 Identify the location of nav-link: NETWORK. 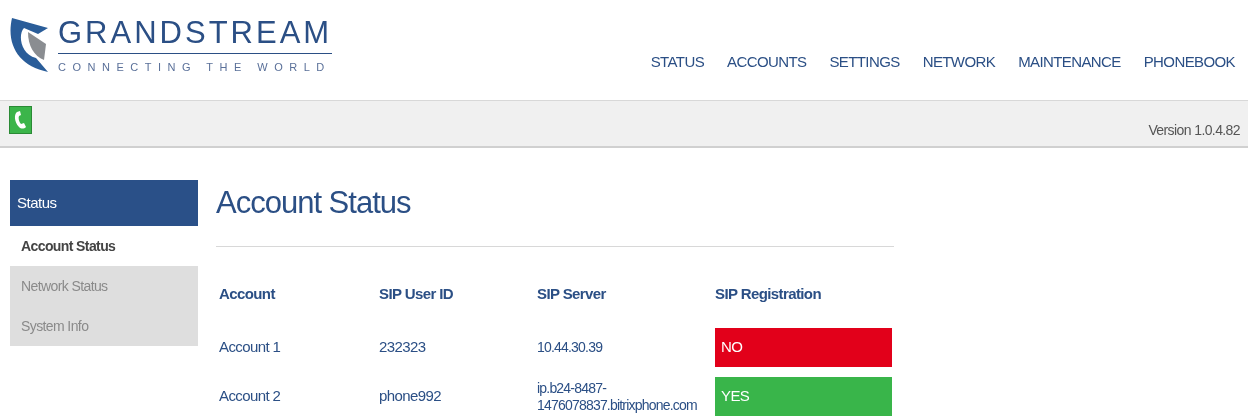
(959, 62).